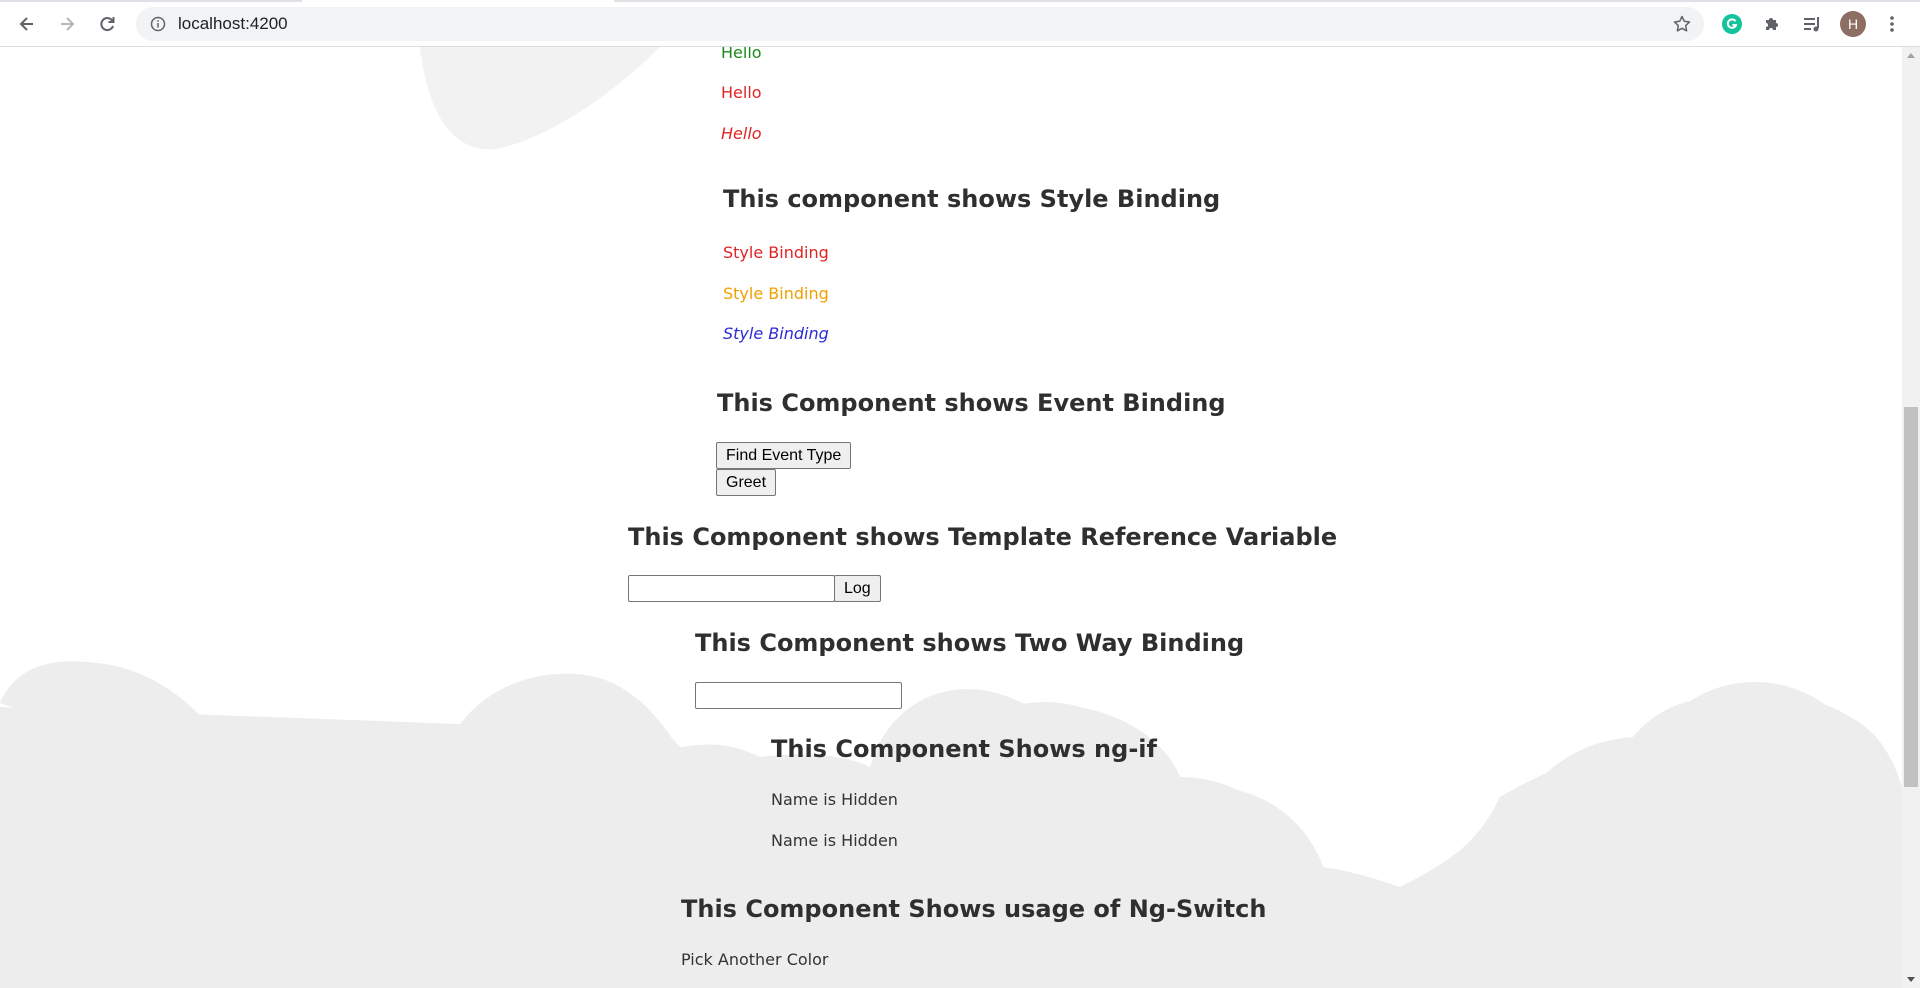  Describe the element at coordinates (746, 482) in the screenshot. I see `greet-button: Greet` at that location.